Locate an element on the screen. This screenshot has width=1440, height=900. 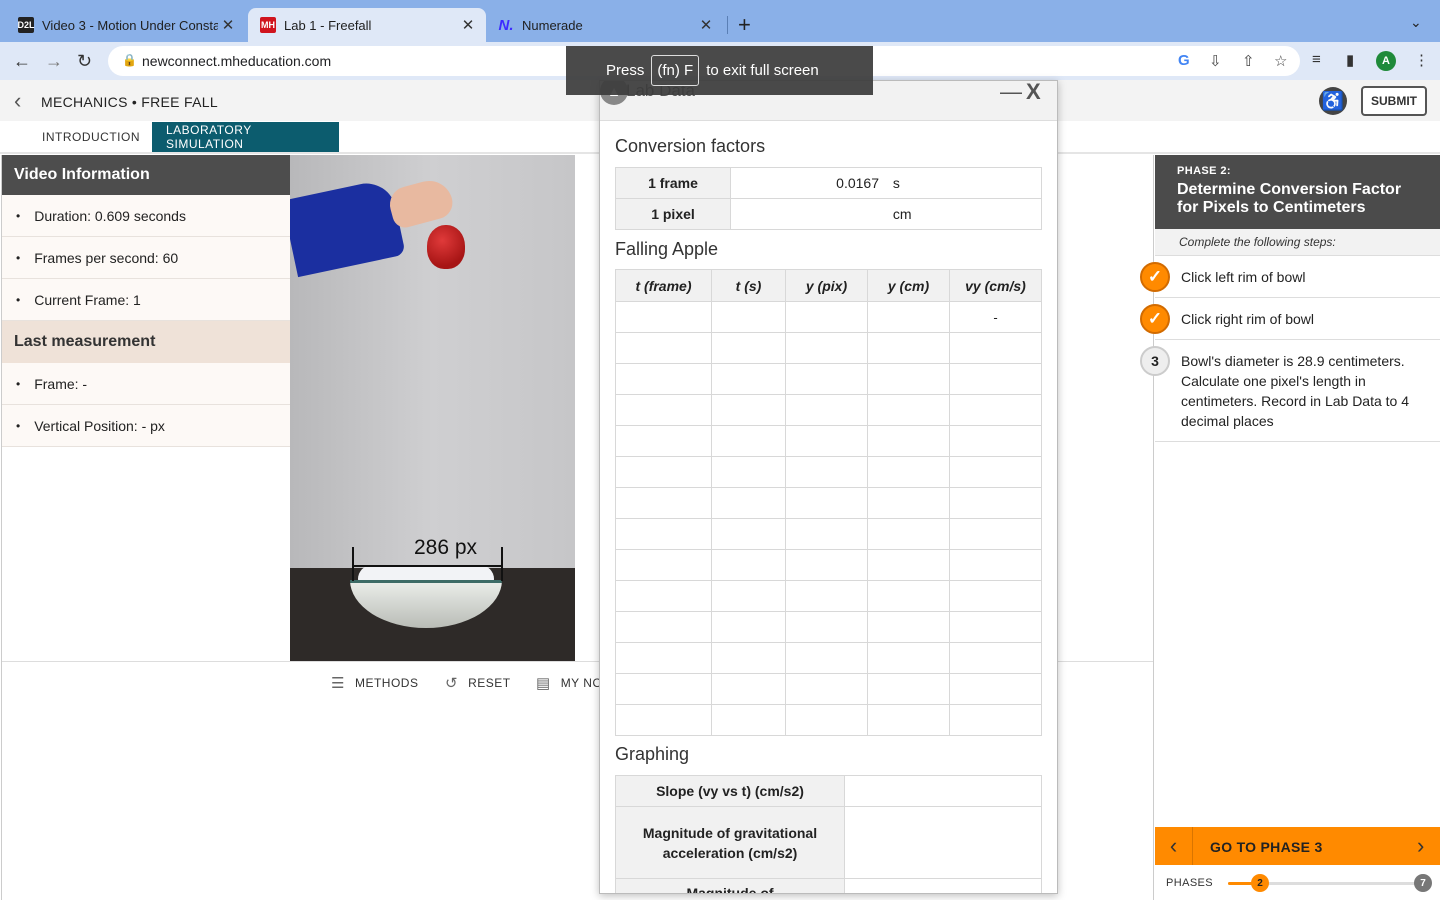
google-icon: G is located at coordinates (1184, 60).